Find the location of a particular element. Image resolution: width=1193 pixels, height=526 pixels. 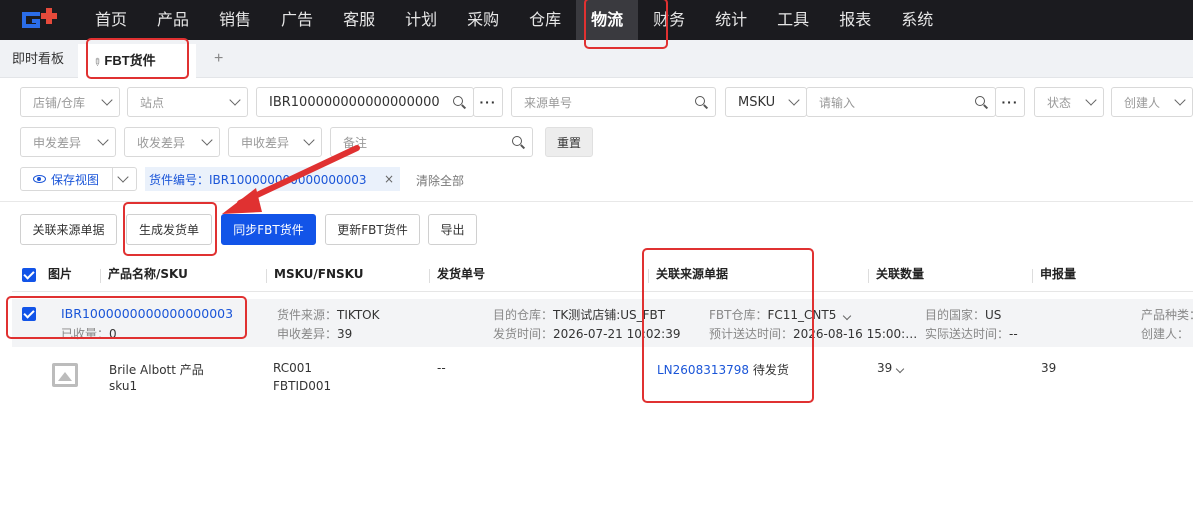

eye-icon is located at coordinates (39, 179).